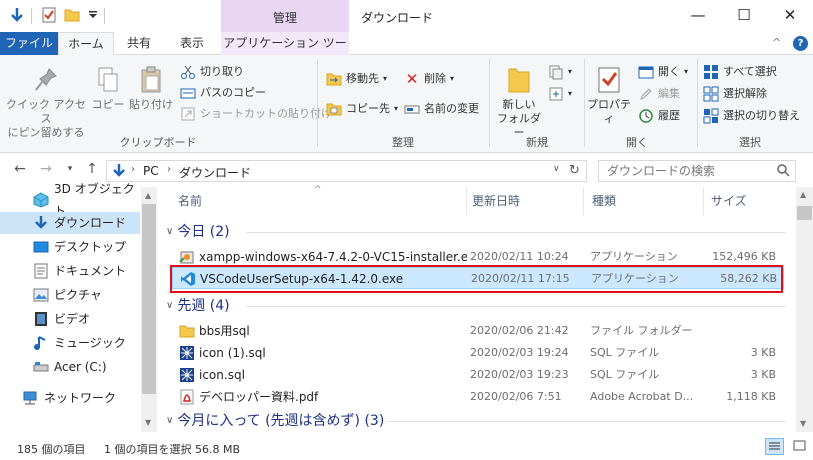  I want to click on search-input: ダウンロードの検索, so click(697, 171).